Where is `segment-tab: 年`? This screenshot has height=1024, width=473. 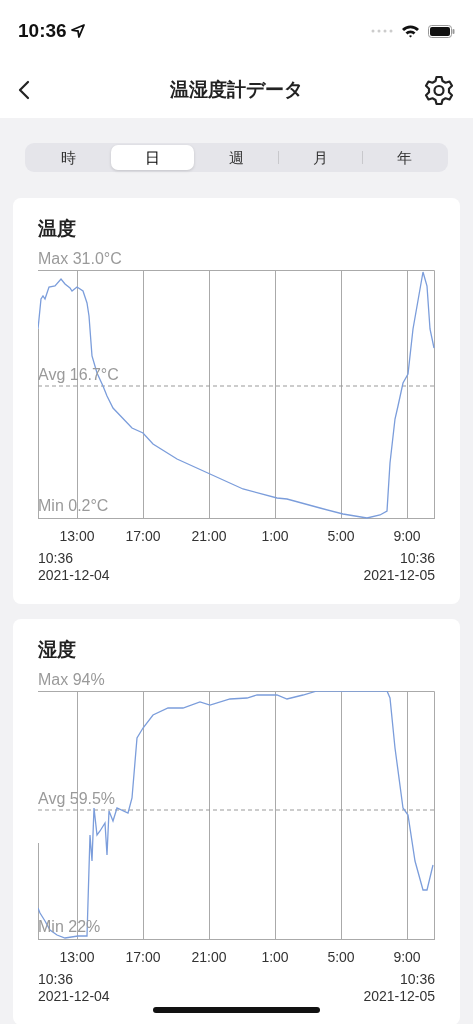 segment-tab: 年 is located at coordinates (404, 157).